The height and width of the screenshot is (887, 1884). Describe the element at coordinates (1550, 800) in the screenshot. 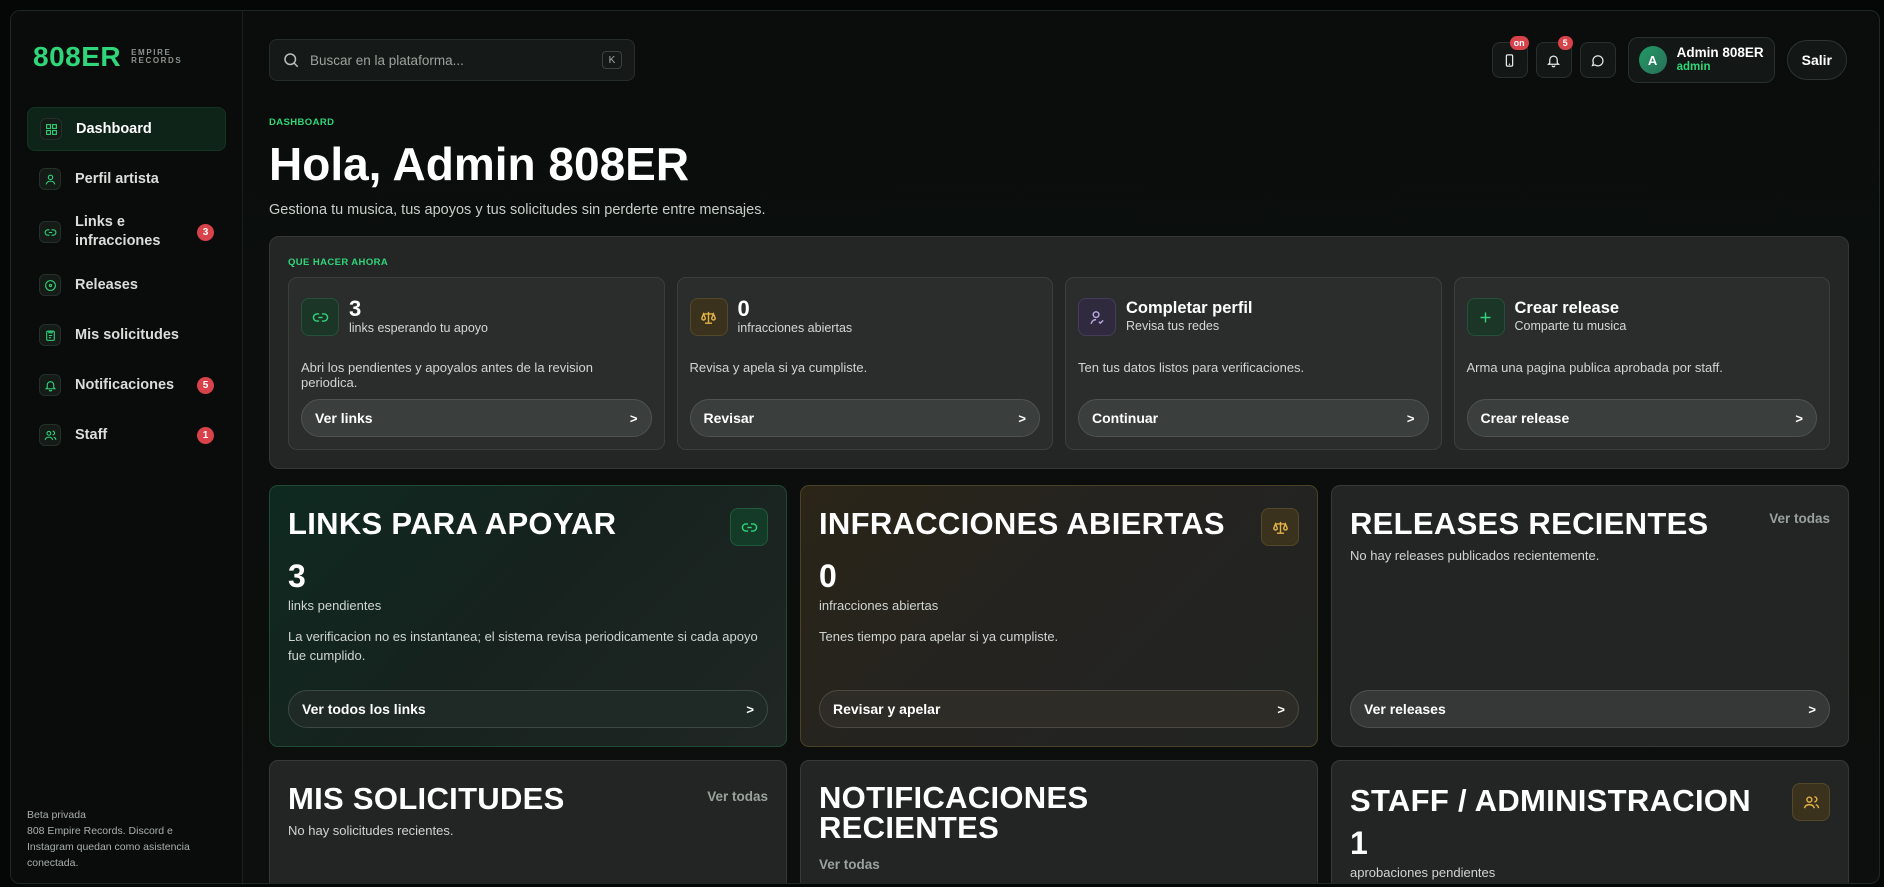

I see `card-title: STAFF / ADMINISTRACION` at that location.